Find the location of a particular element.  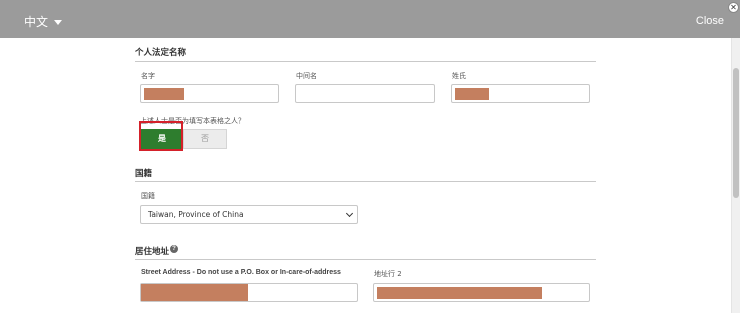

help-icon: ? is located at coordinates (174, 249).